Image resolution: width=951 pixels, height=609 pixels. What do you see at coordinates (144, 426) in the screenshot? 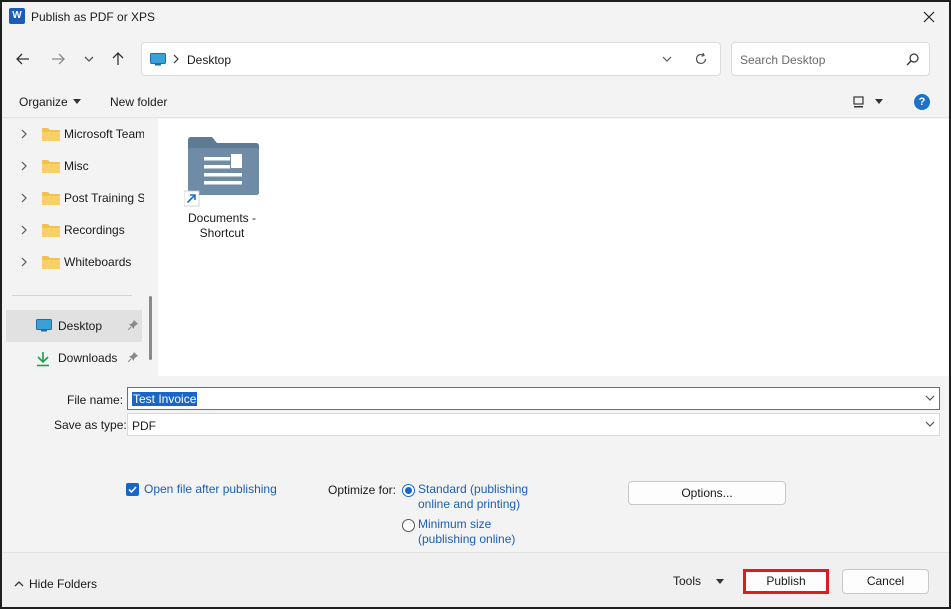
I see `save-type-value: PDF` at bounding box center [144, 426].